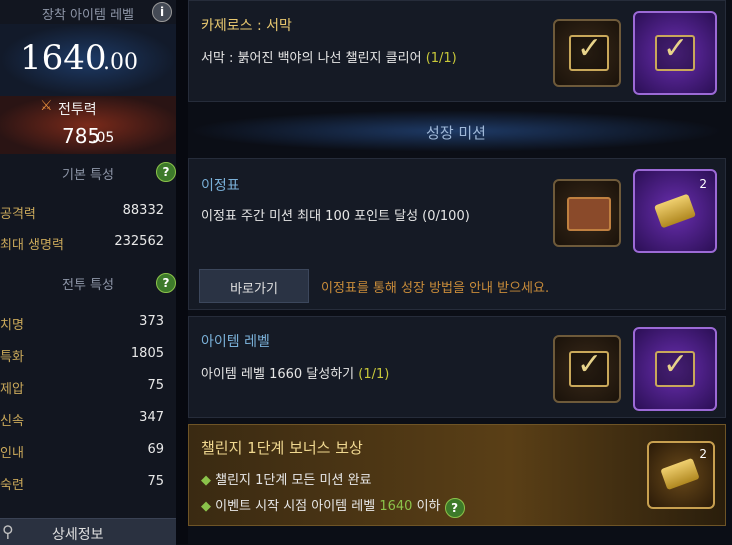 The width and height of the screenshot is (732, 545). I want to click on go-button-label: 바로가기, so click(254, 289).